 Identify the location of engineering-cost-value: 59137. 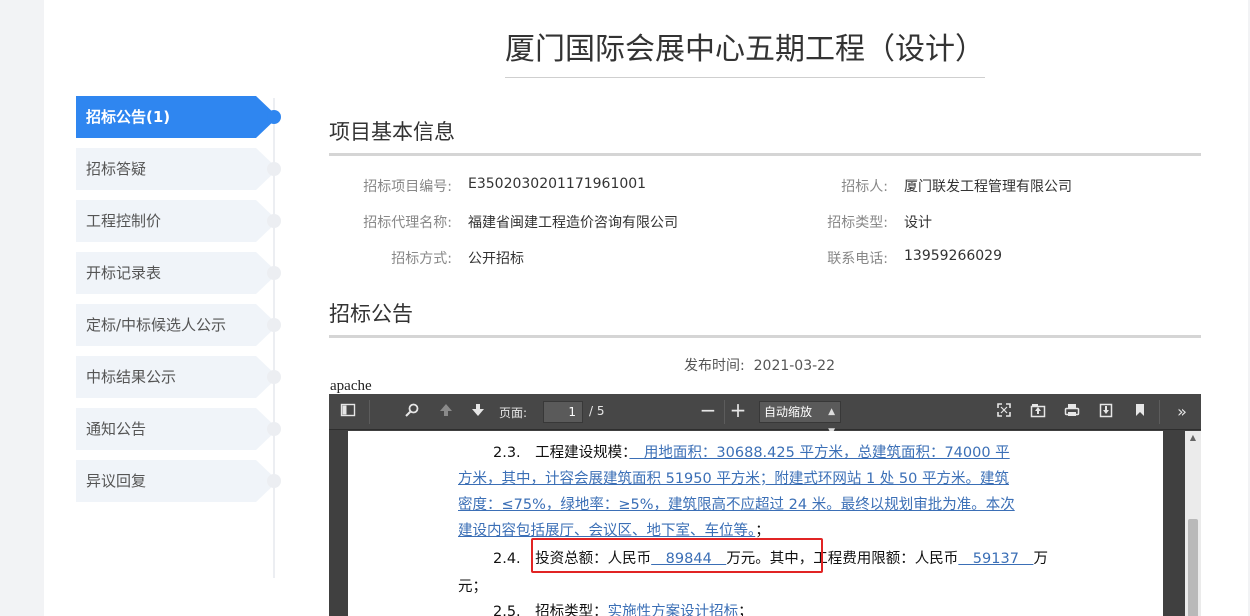
(996, 559).